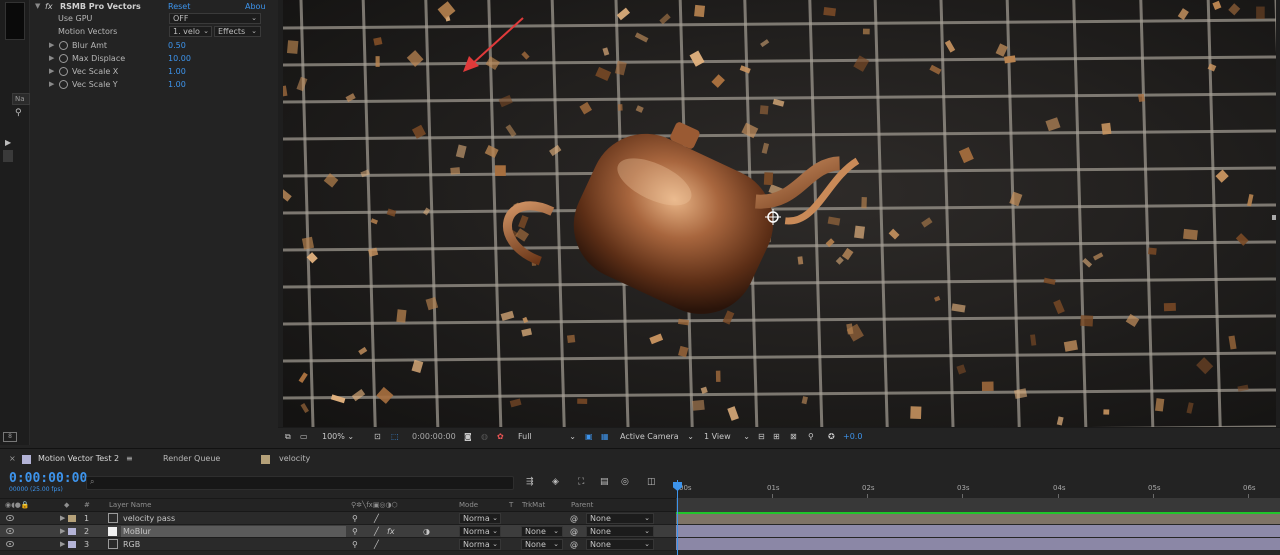 The width and height of the screenshot is (1280, 555). I want to click on label-column-icon: ◆, so click(66, 505).